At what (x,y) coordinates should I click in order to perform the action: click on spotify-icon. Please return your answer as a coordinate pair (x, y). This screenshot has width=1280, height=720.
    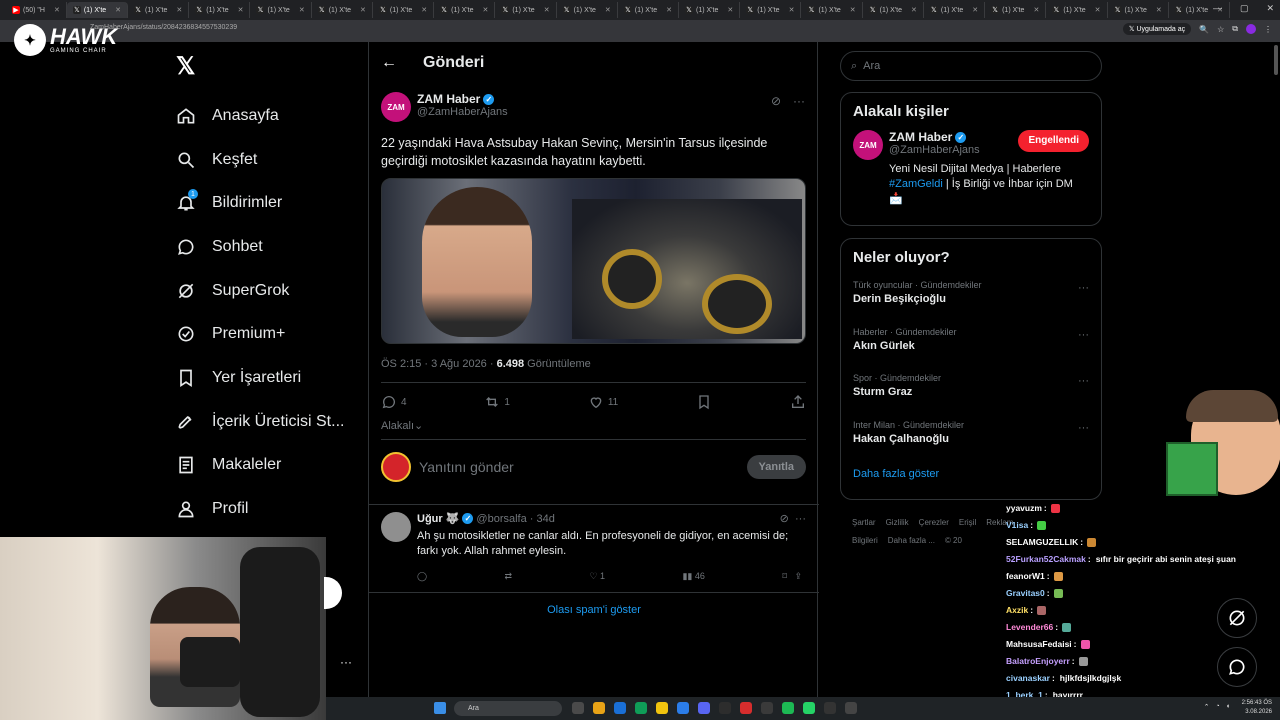
    Looking at the image, I should click on (788, 708).